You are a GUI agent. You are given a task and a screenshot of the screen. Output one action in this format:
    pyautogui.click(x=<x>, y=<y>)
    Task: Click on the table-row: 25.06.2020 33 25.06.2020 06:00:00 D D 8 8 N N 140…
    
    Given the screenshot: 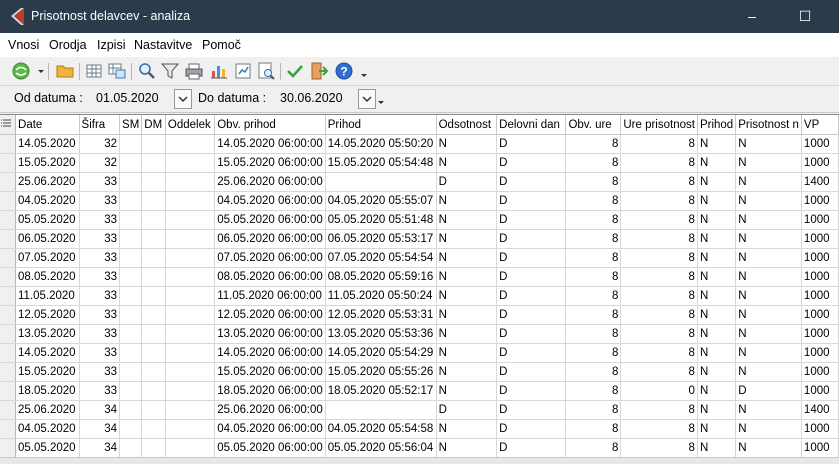 What is the action you would take?
    pyautogui.click(x=419, y=182)
    